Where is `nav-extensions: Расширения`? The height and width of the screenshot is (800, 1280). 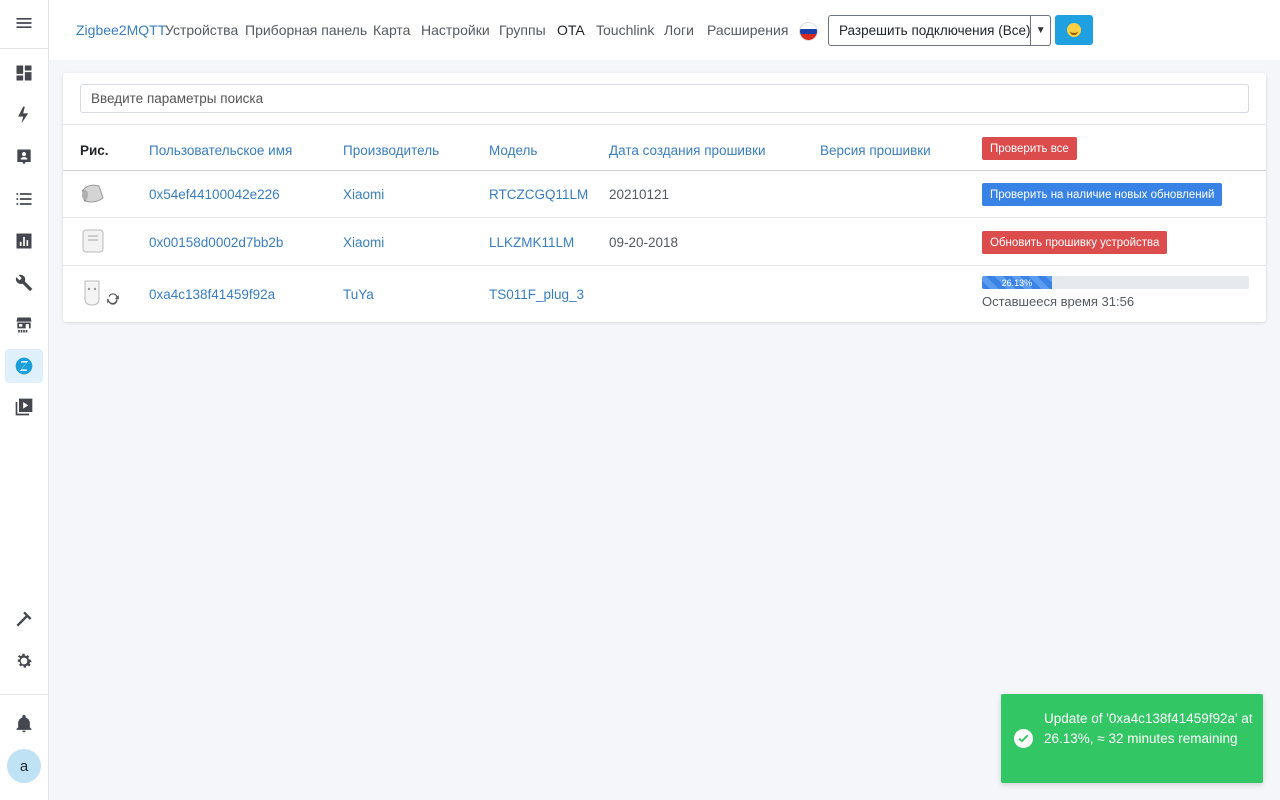
nav-extensions: Расширения is located at coordinates (747, 30).